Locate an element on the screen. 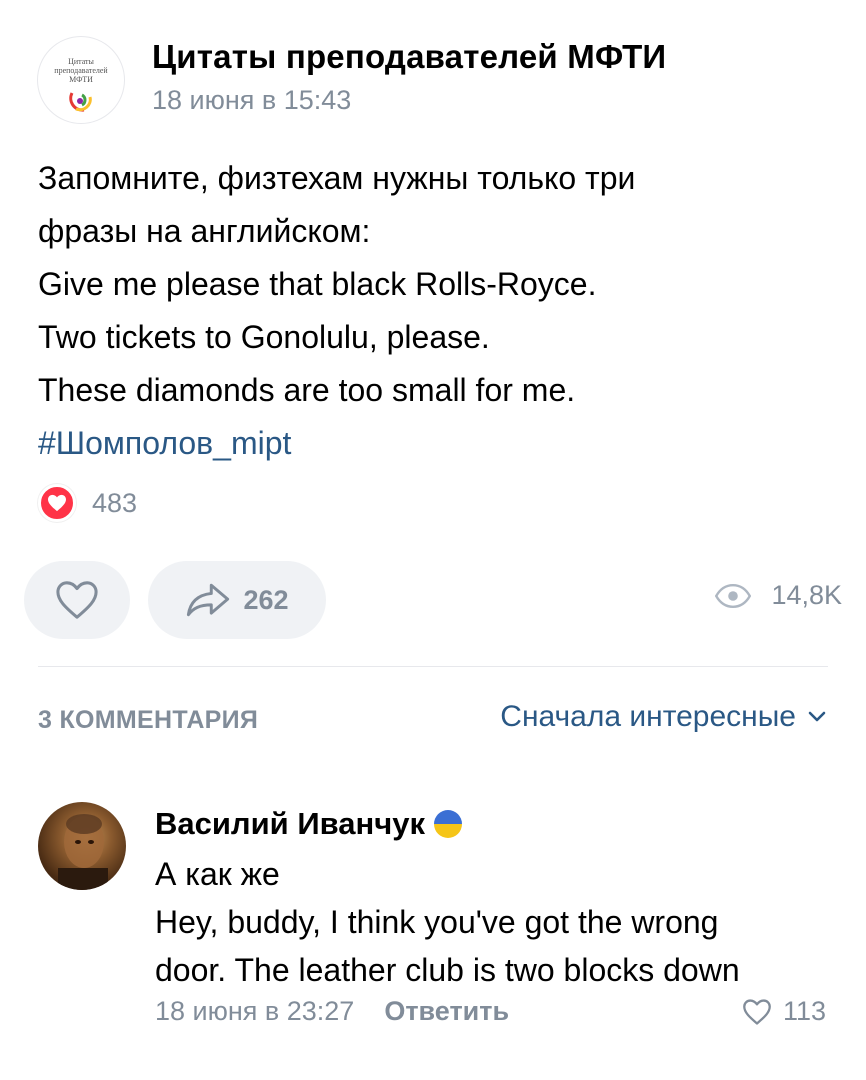 The image size is (866, 1080). post-text-line: These diamonds are too small for me. is located at coordinates (307, 390).